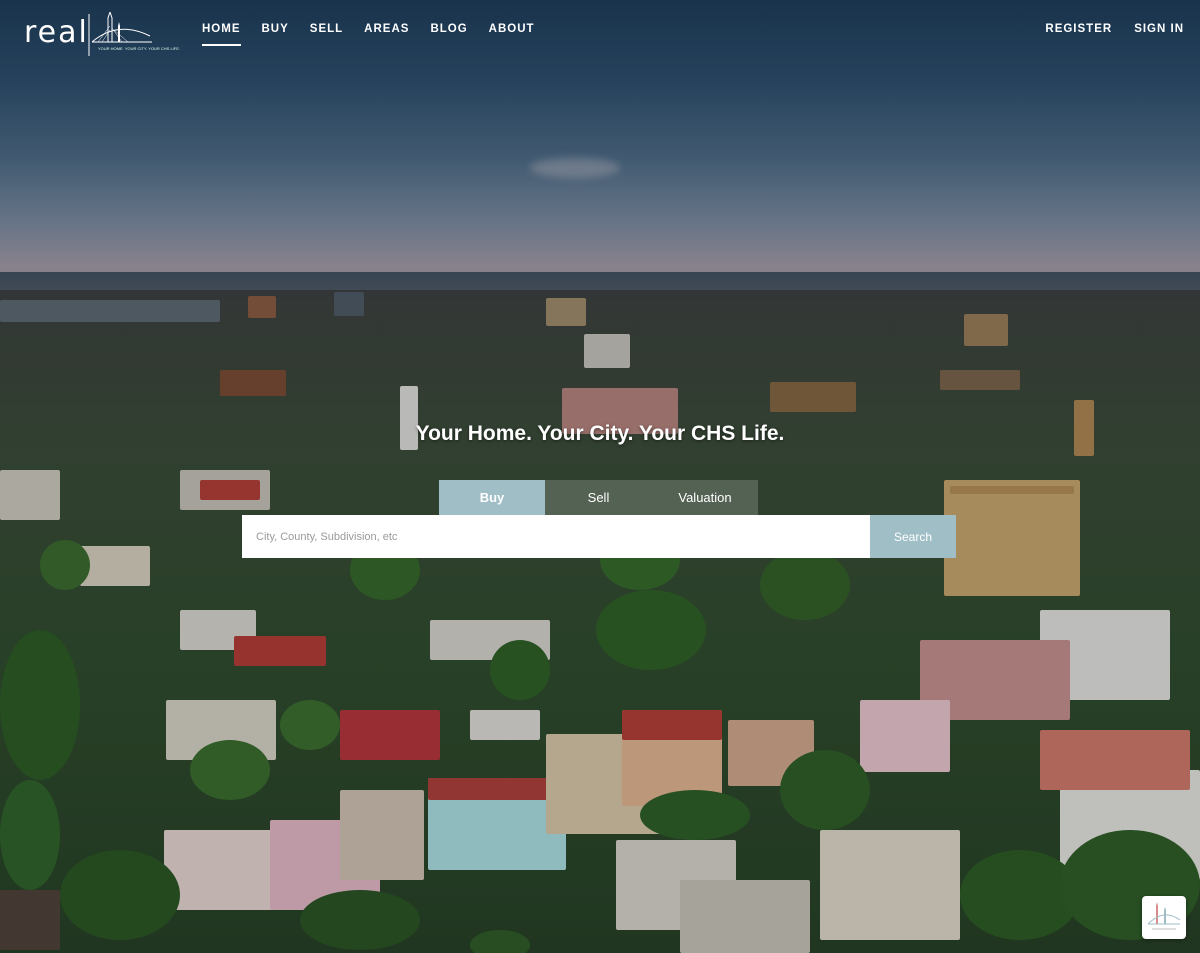  I want to click on search-button: Search, so click(913, 536).